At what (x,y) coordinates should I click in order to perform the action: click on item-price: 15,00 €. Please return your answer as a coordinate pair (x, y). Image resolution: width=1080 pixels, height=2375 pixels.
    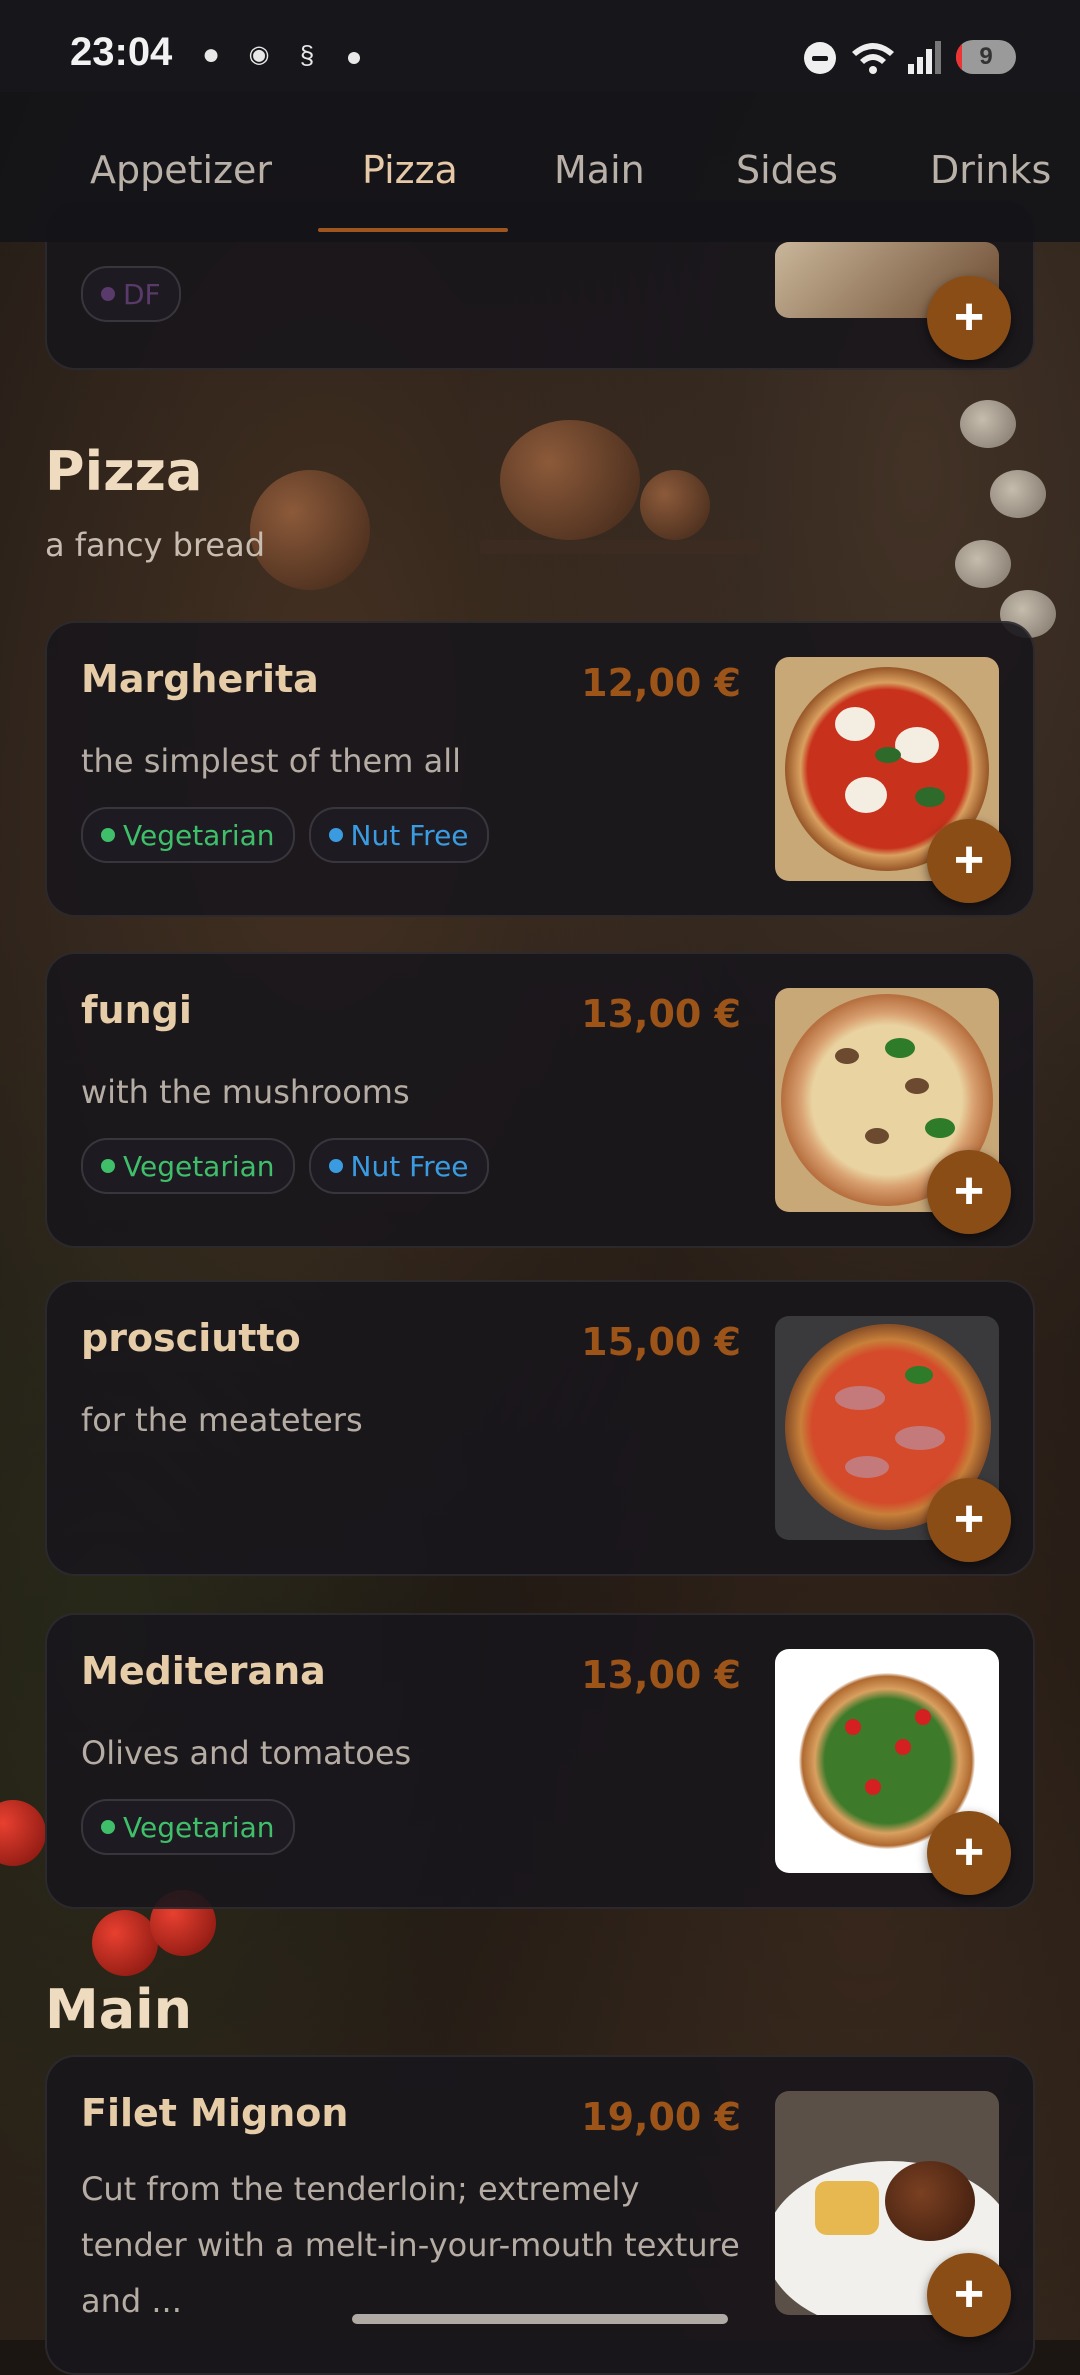
    Looking at the image, I should click on (661, 1342).